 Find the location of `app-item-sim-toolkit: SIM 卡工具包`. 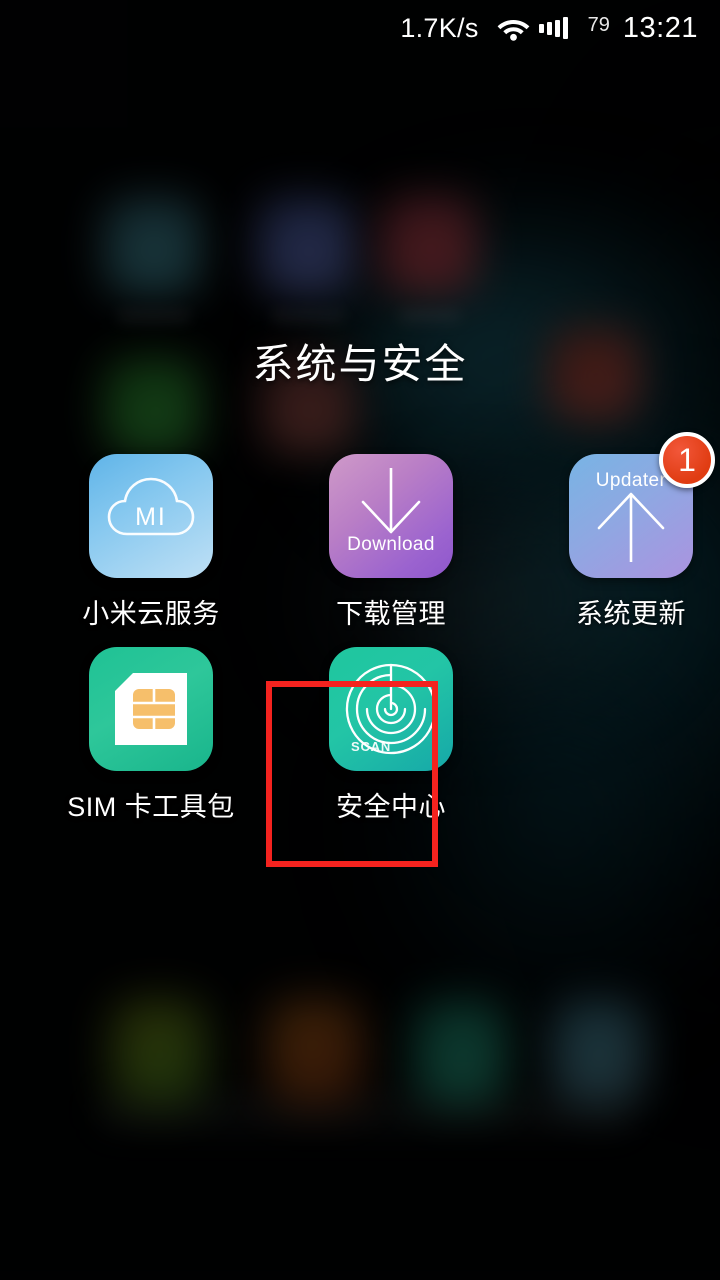

app-item-sim-toolkit: SIM 卡工具包 is located at coordinates (151, 735).